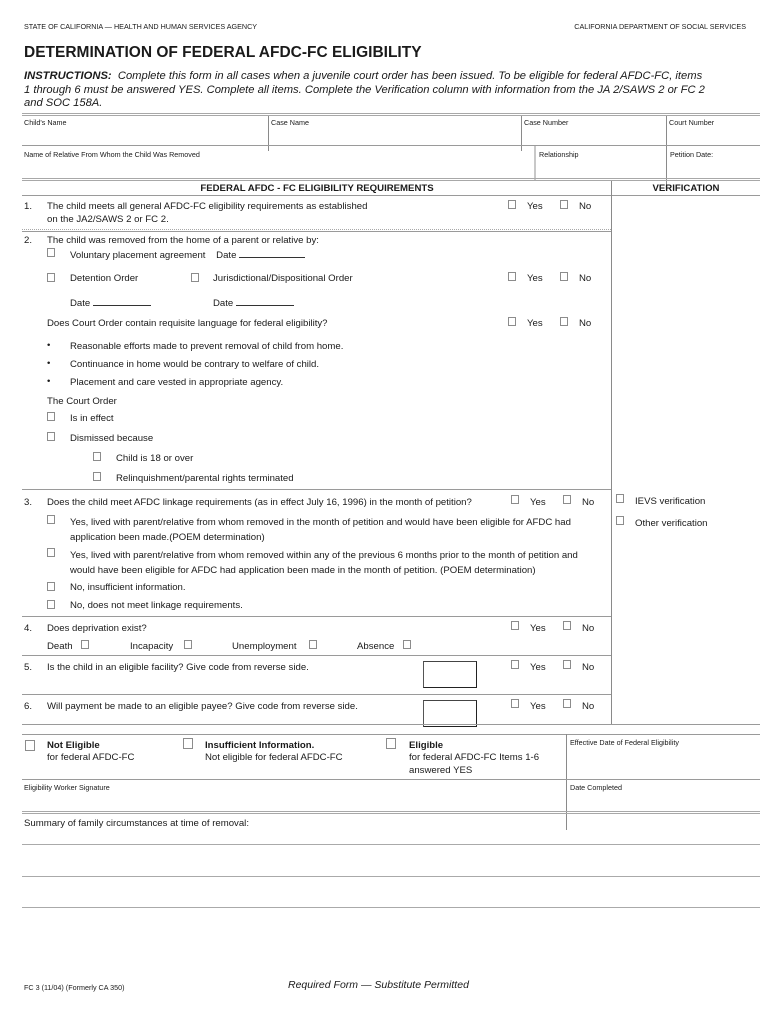 This screenshot has width=770, height=1024. I want to click on other-verification-checkbox, so click(620, 520).